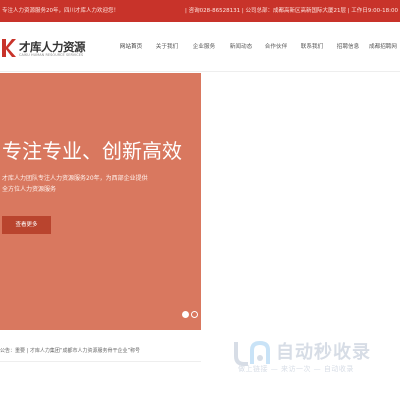 The height and width of the screenshot is (400, 400). What do you see at coordinates (252, 353) in the screenshot?
I see `watermark-logo-icon` at bounding box center [252, 353].